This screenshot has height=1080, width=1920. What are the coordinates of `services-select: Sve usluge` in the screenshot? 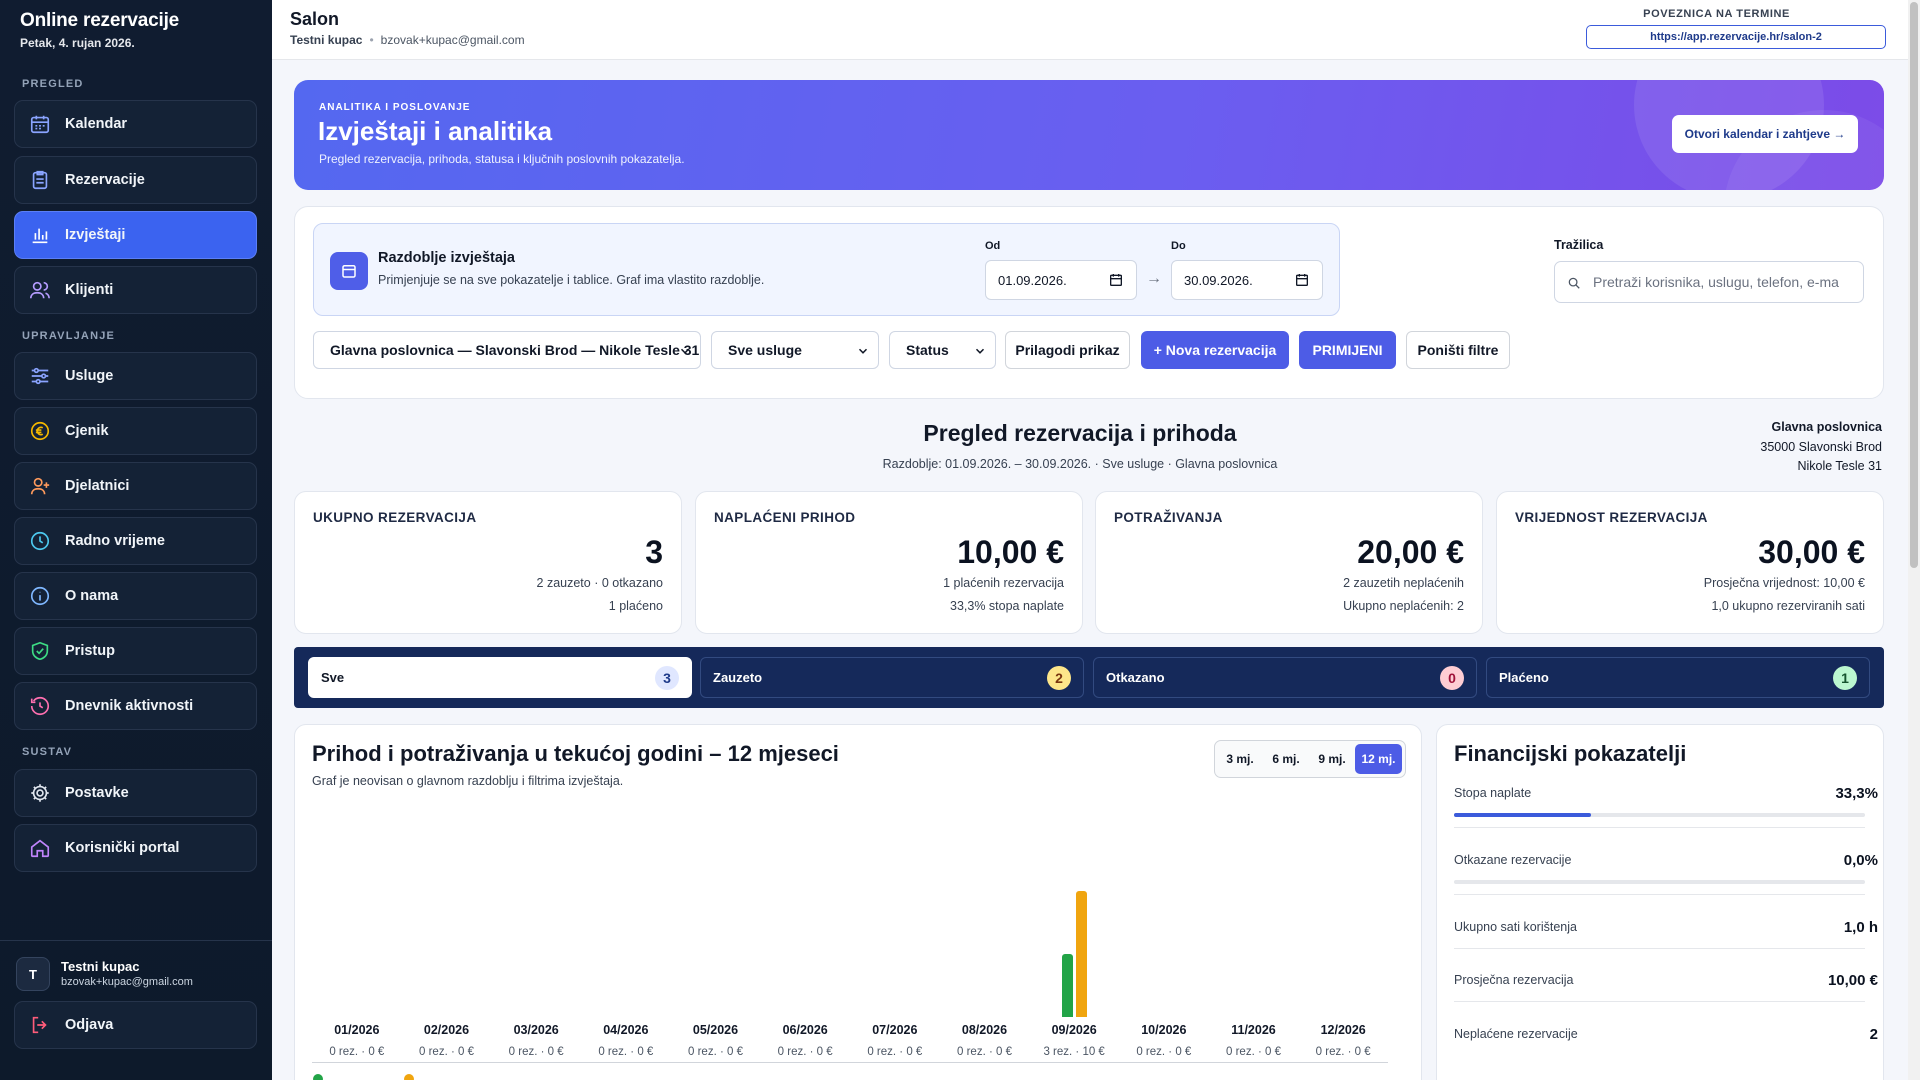 It's located at (795, 350).